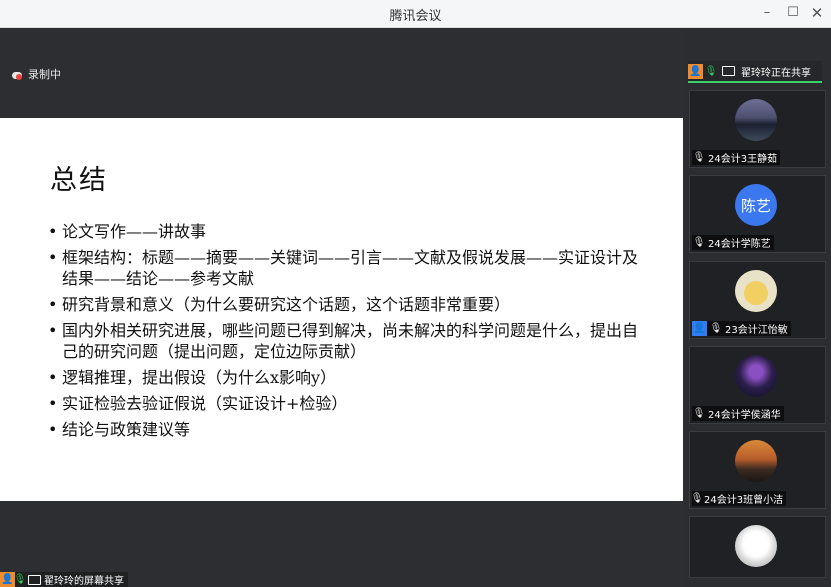 The width and height of the screenshot is (831, 587). Describe the element at coordinates (348, 304) in the screenshot. I see `slide-bullet: 研究背景和意义（为什么要研究这个话题，这个话题非常重要）` at that location.